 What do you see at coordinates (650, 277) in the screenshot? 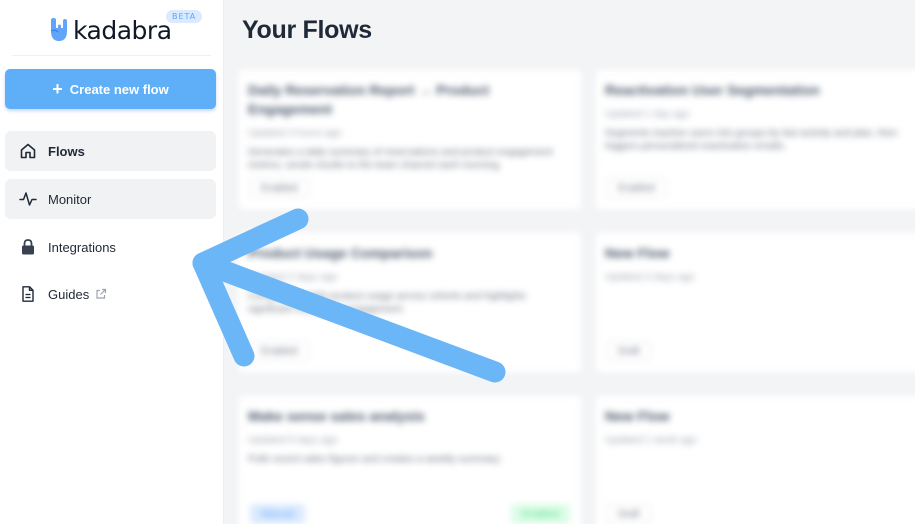
I see `flow-card-subtitle: Updated 3 days ago` at bounding box center [650, 277].